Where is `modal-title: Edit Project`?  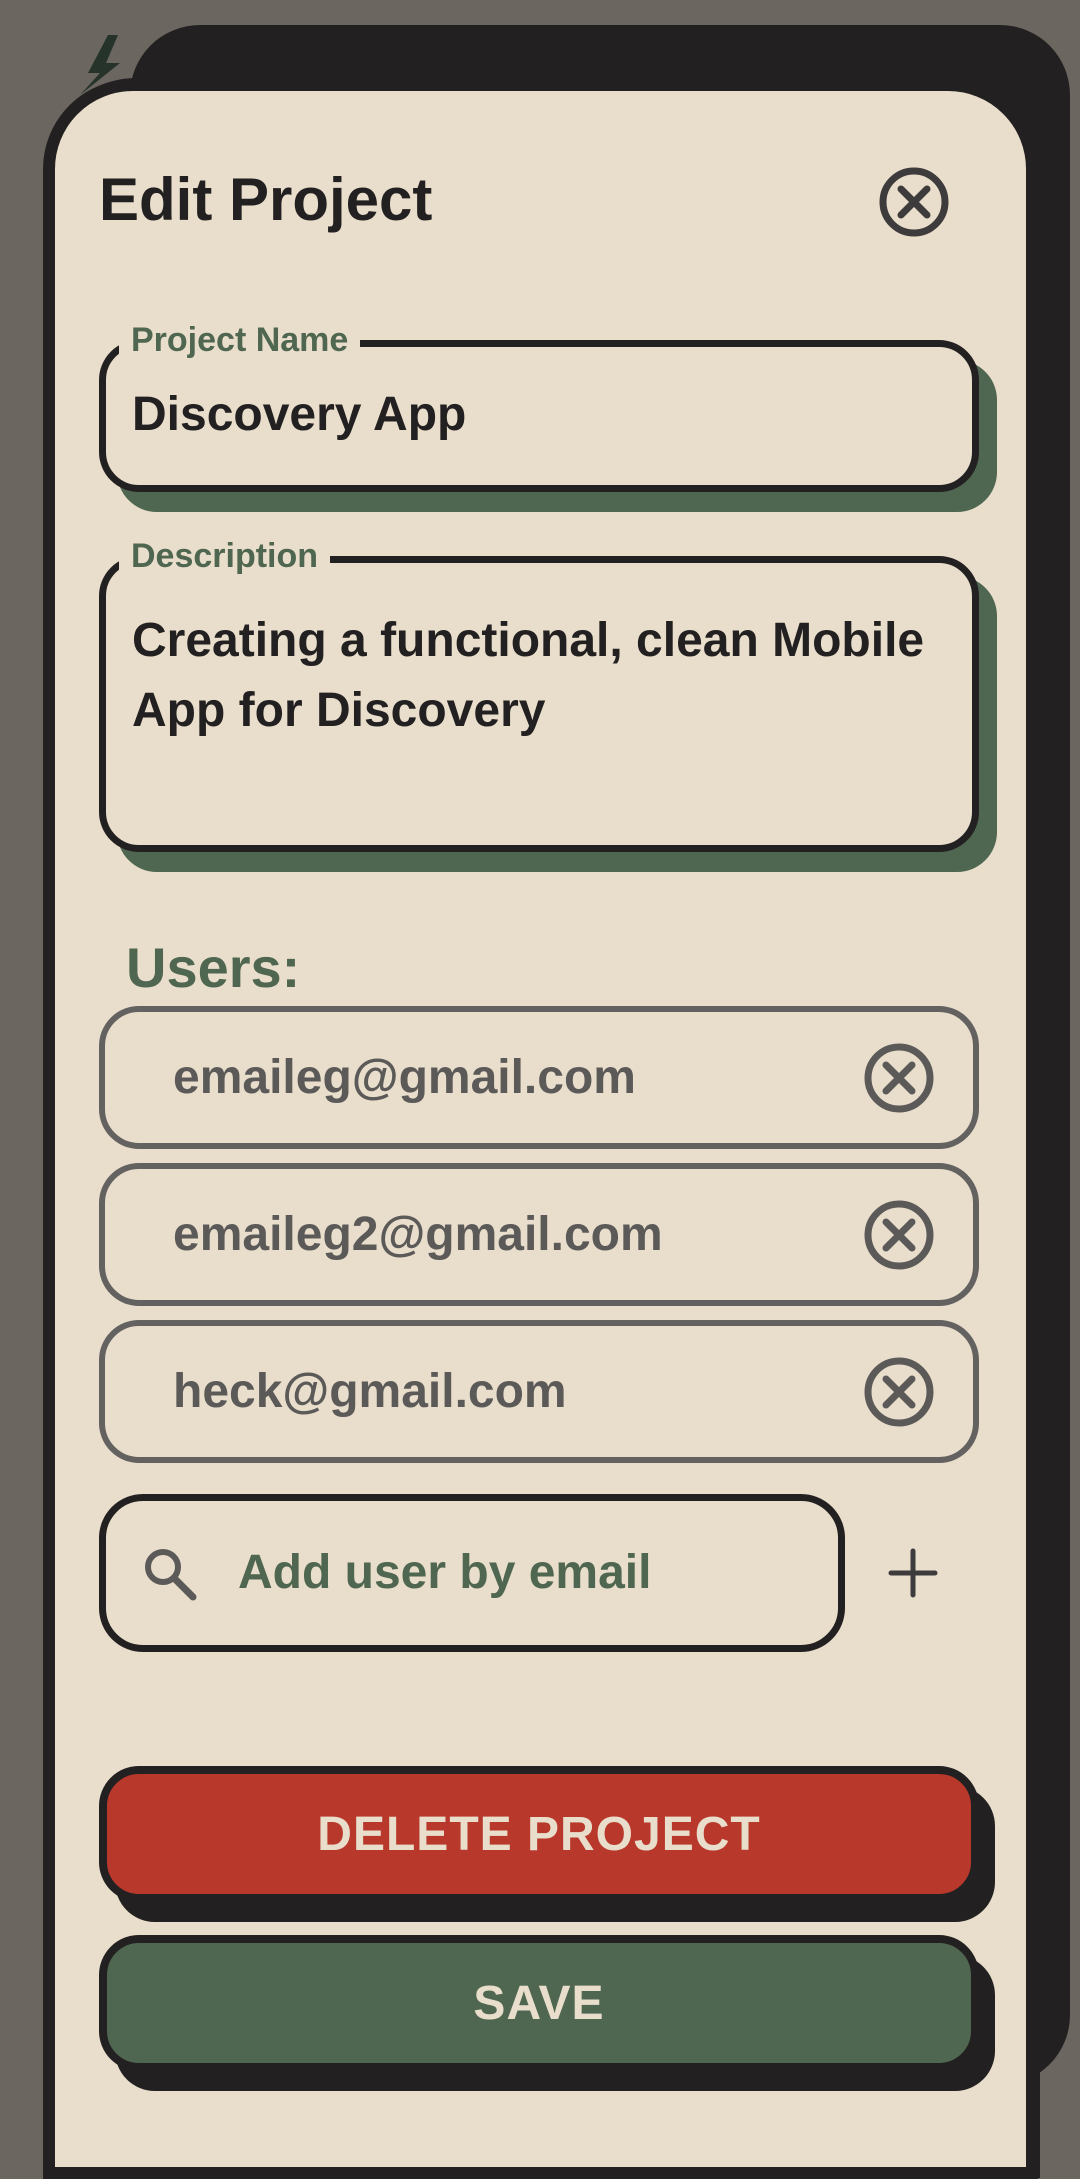 modal-title: Edit Project is located at coordinates (266, 199).